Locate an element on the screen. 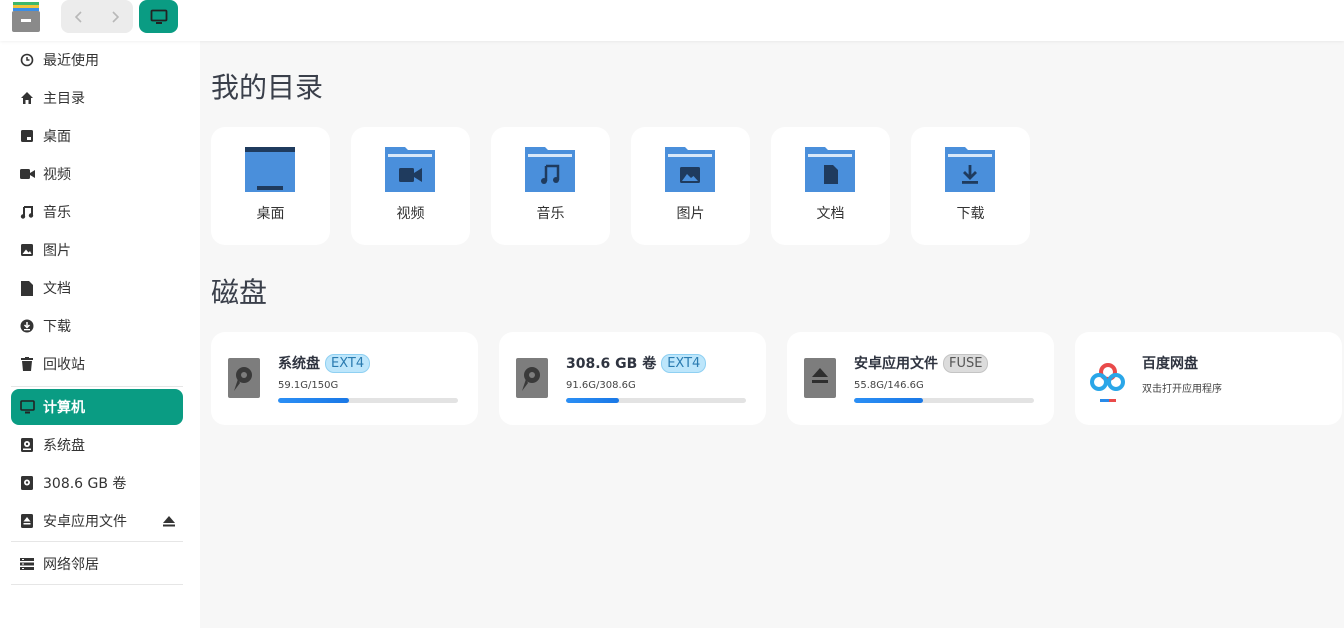 Image resolution: width=1344 pixels, height=628 pixels. sidebar-item-label: 回收站 is located at coordinates (64, 365).